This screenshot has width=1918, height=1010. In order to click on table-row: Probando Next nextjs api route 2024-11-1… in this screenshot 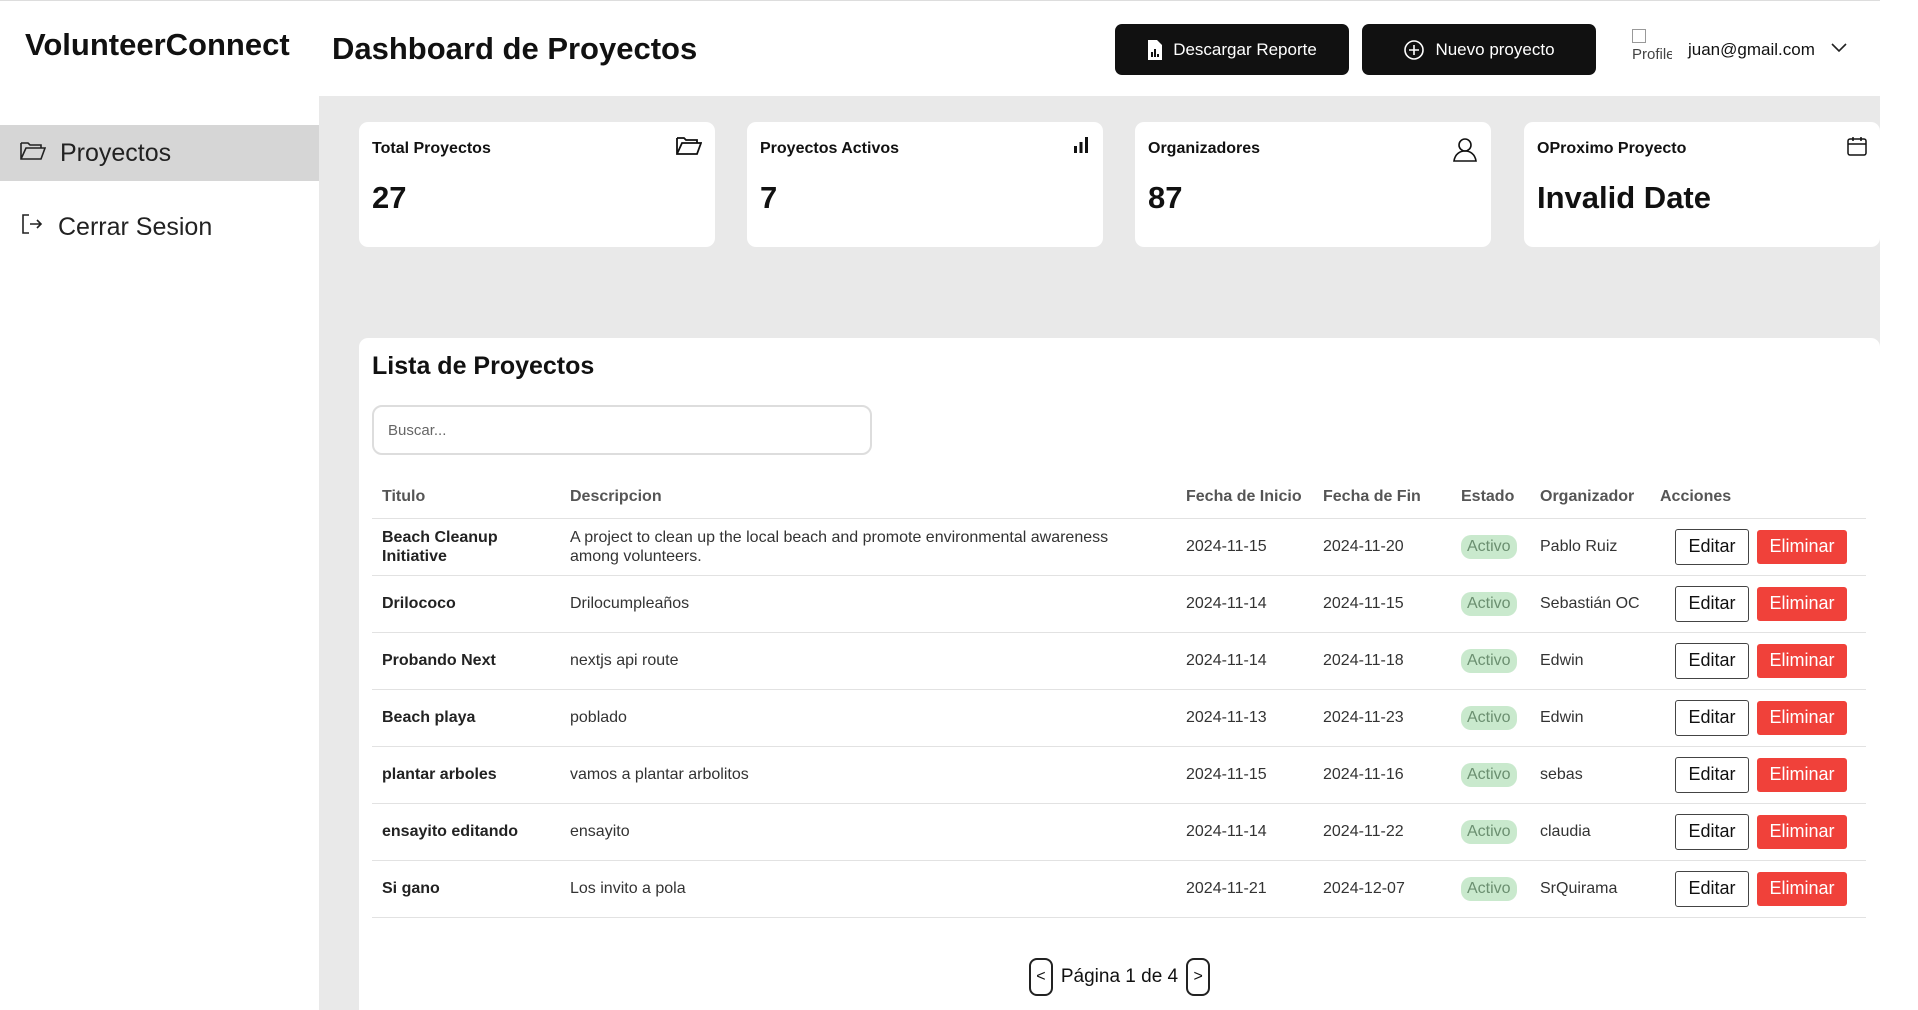, I will do `click(1119, 661)`.